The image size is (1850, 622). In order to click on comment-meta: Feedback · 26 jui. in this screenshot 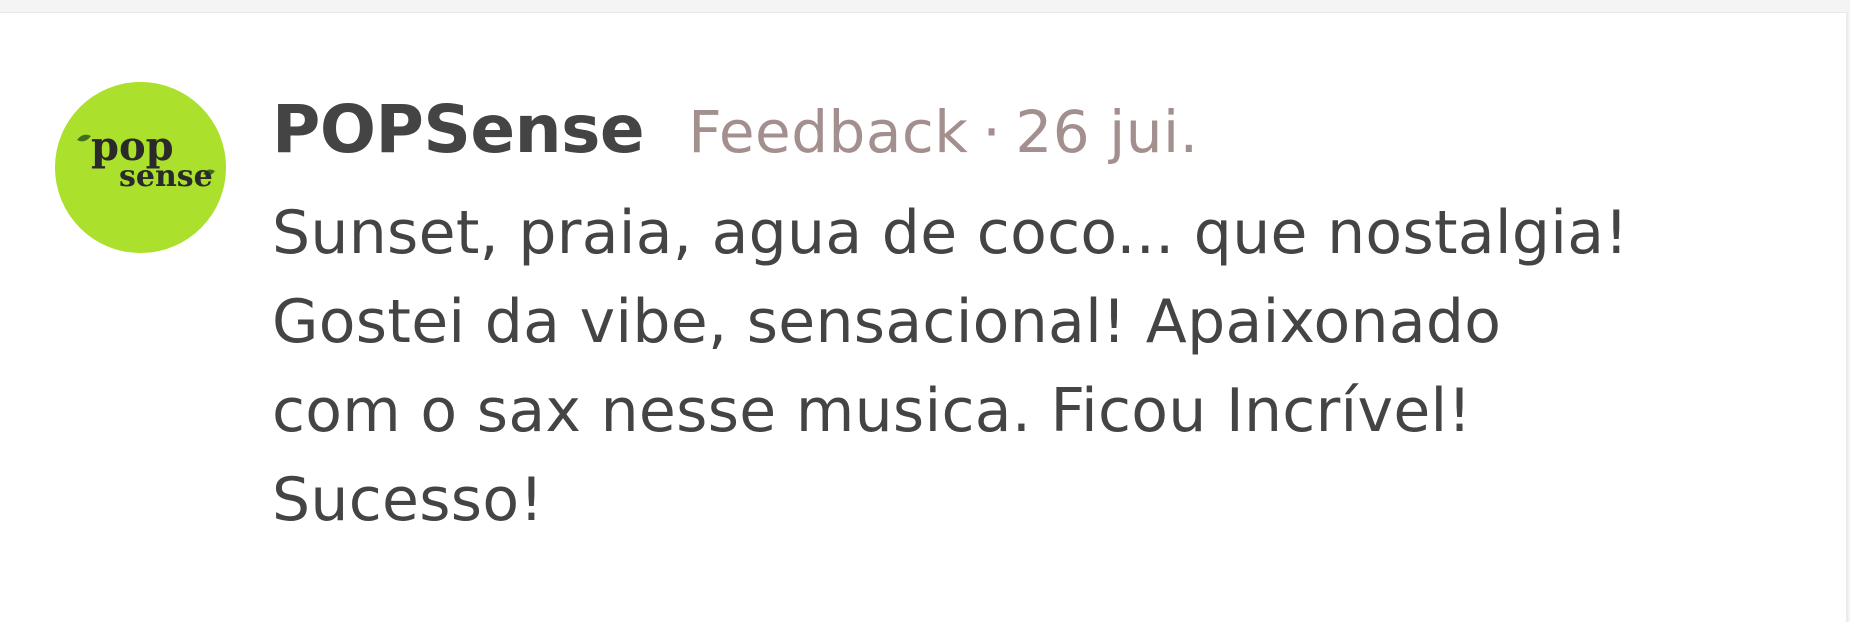, I will do `click(943, 132)`.